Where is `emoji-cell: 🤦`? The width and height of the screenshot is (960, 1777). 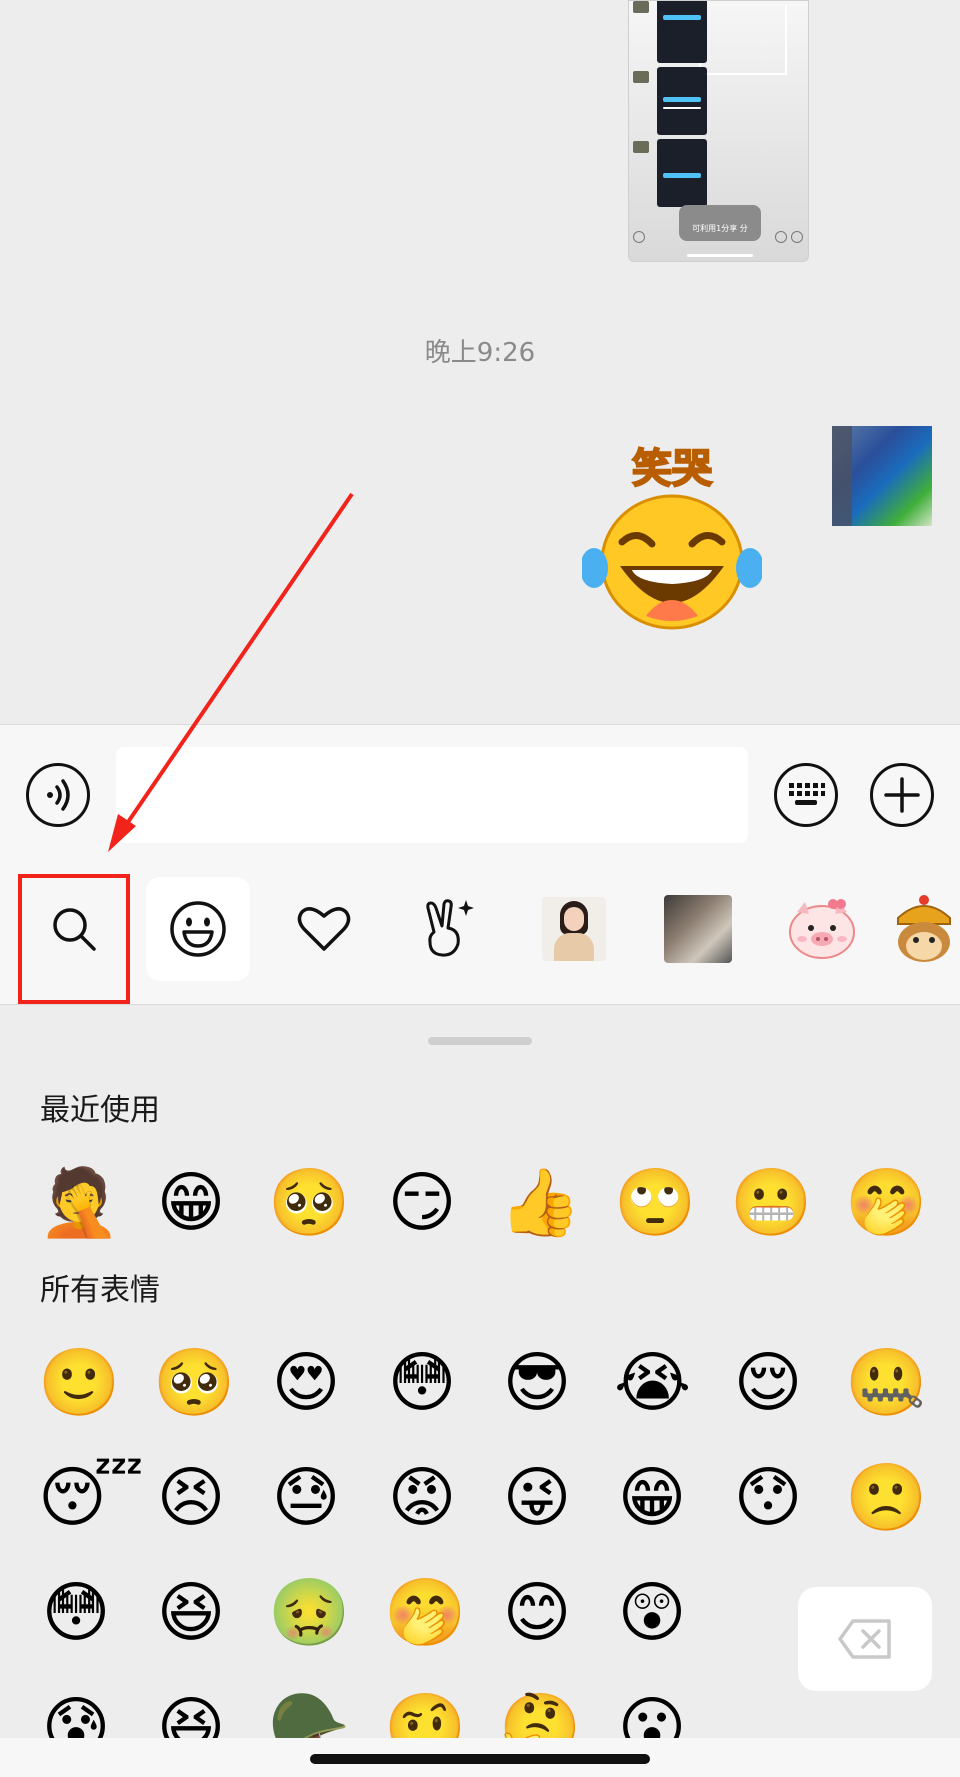
emoji-cell: 🤦 is located at coordinates (79, 1203).